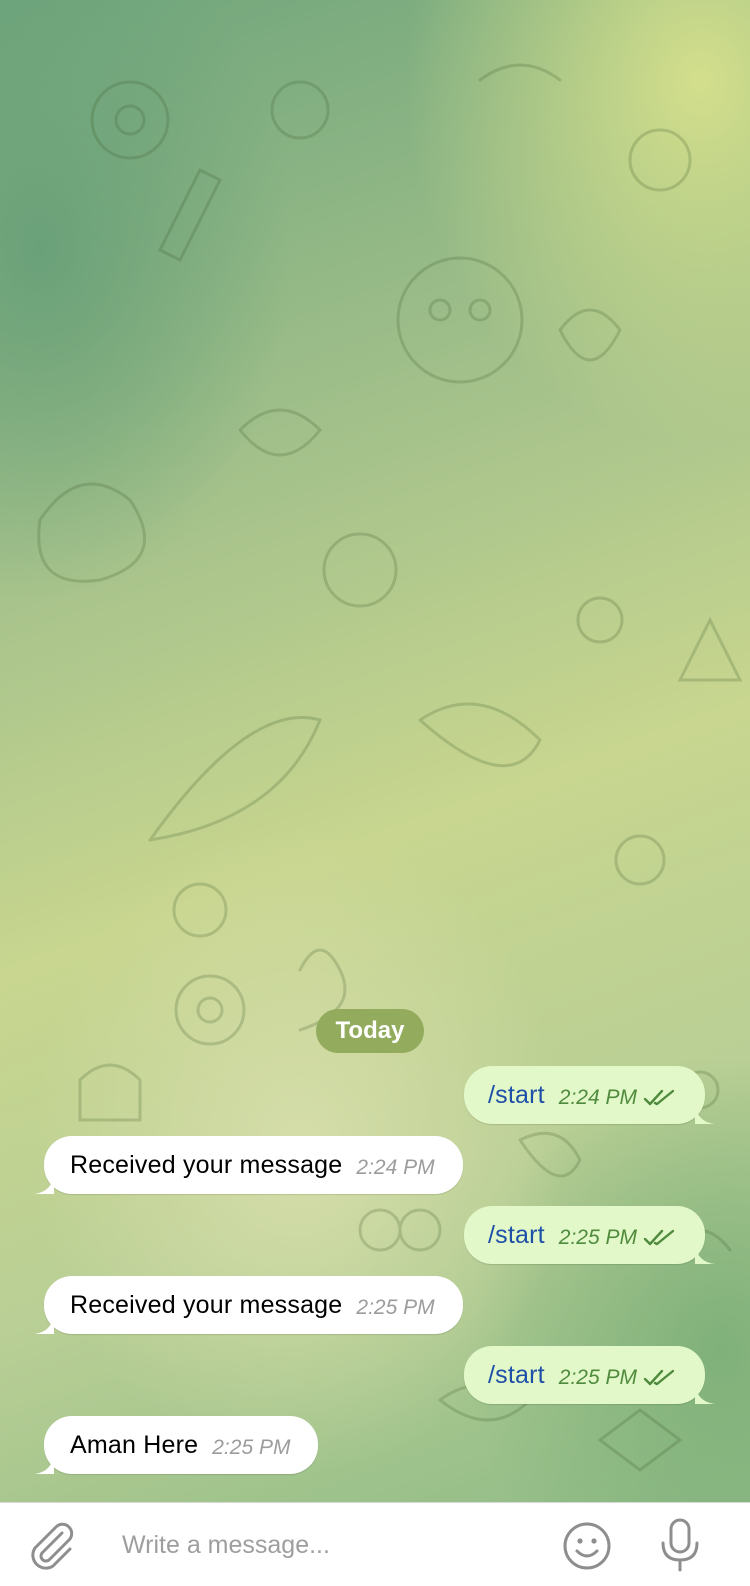  What do you see at coordinates (370, 1031) in the screenshot?
I see `date-separator: Today` at bounding box center [370, 1031].